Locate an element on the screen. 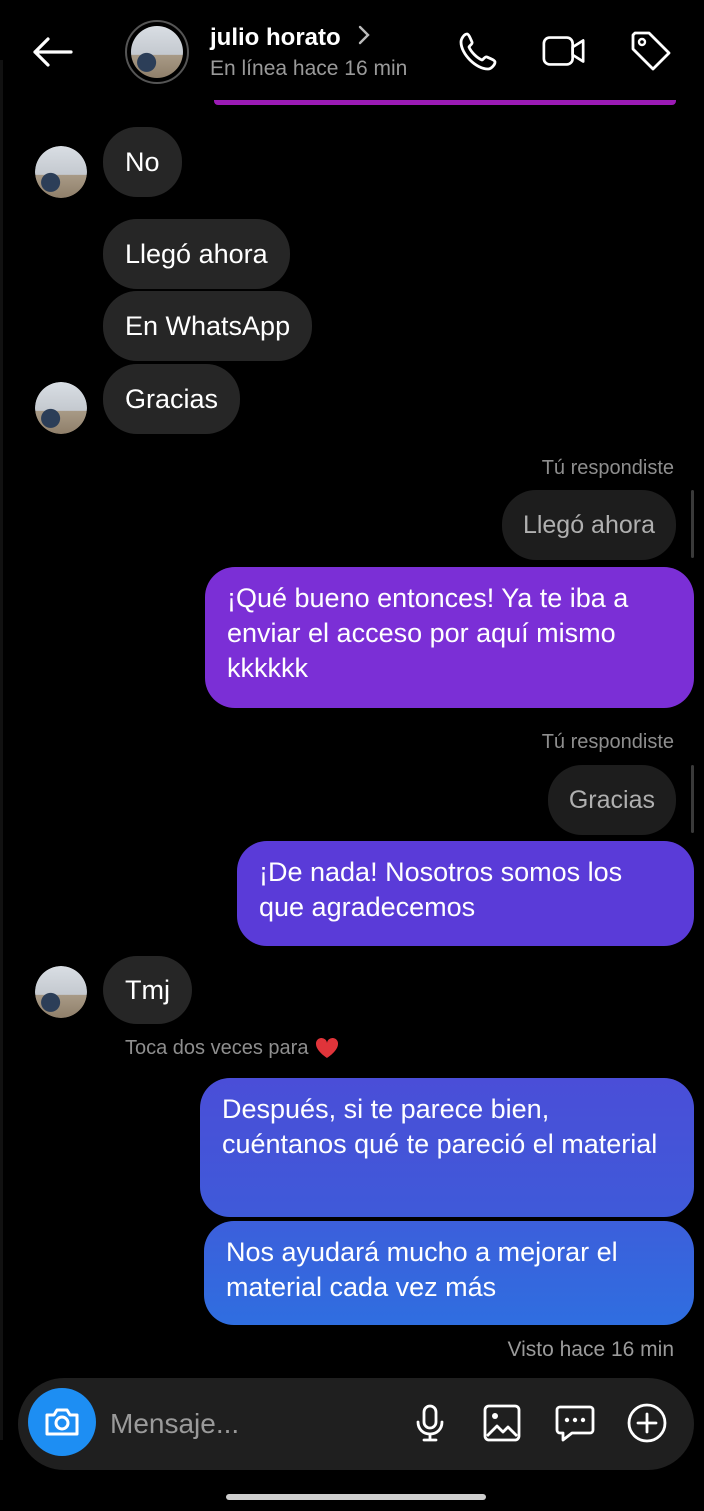 The image size is (704, 1511). camera-icon is located at coordinates (62, 1422).